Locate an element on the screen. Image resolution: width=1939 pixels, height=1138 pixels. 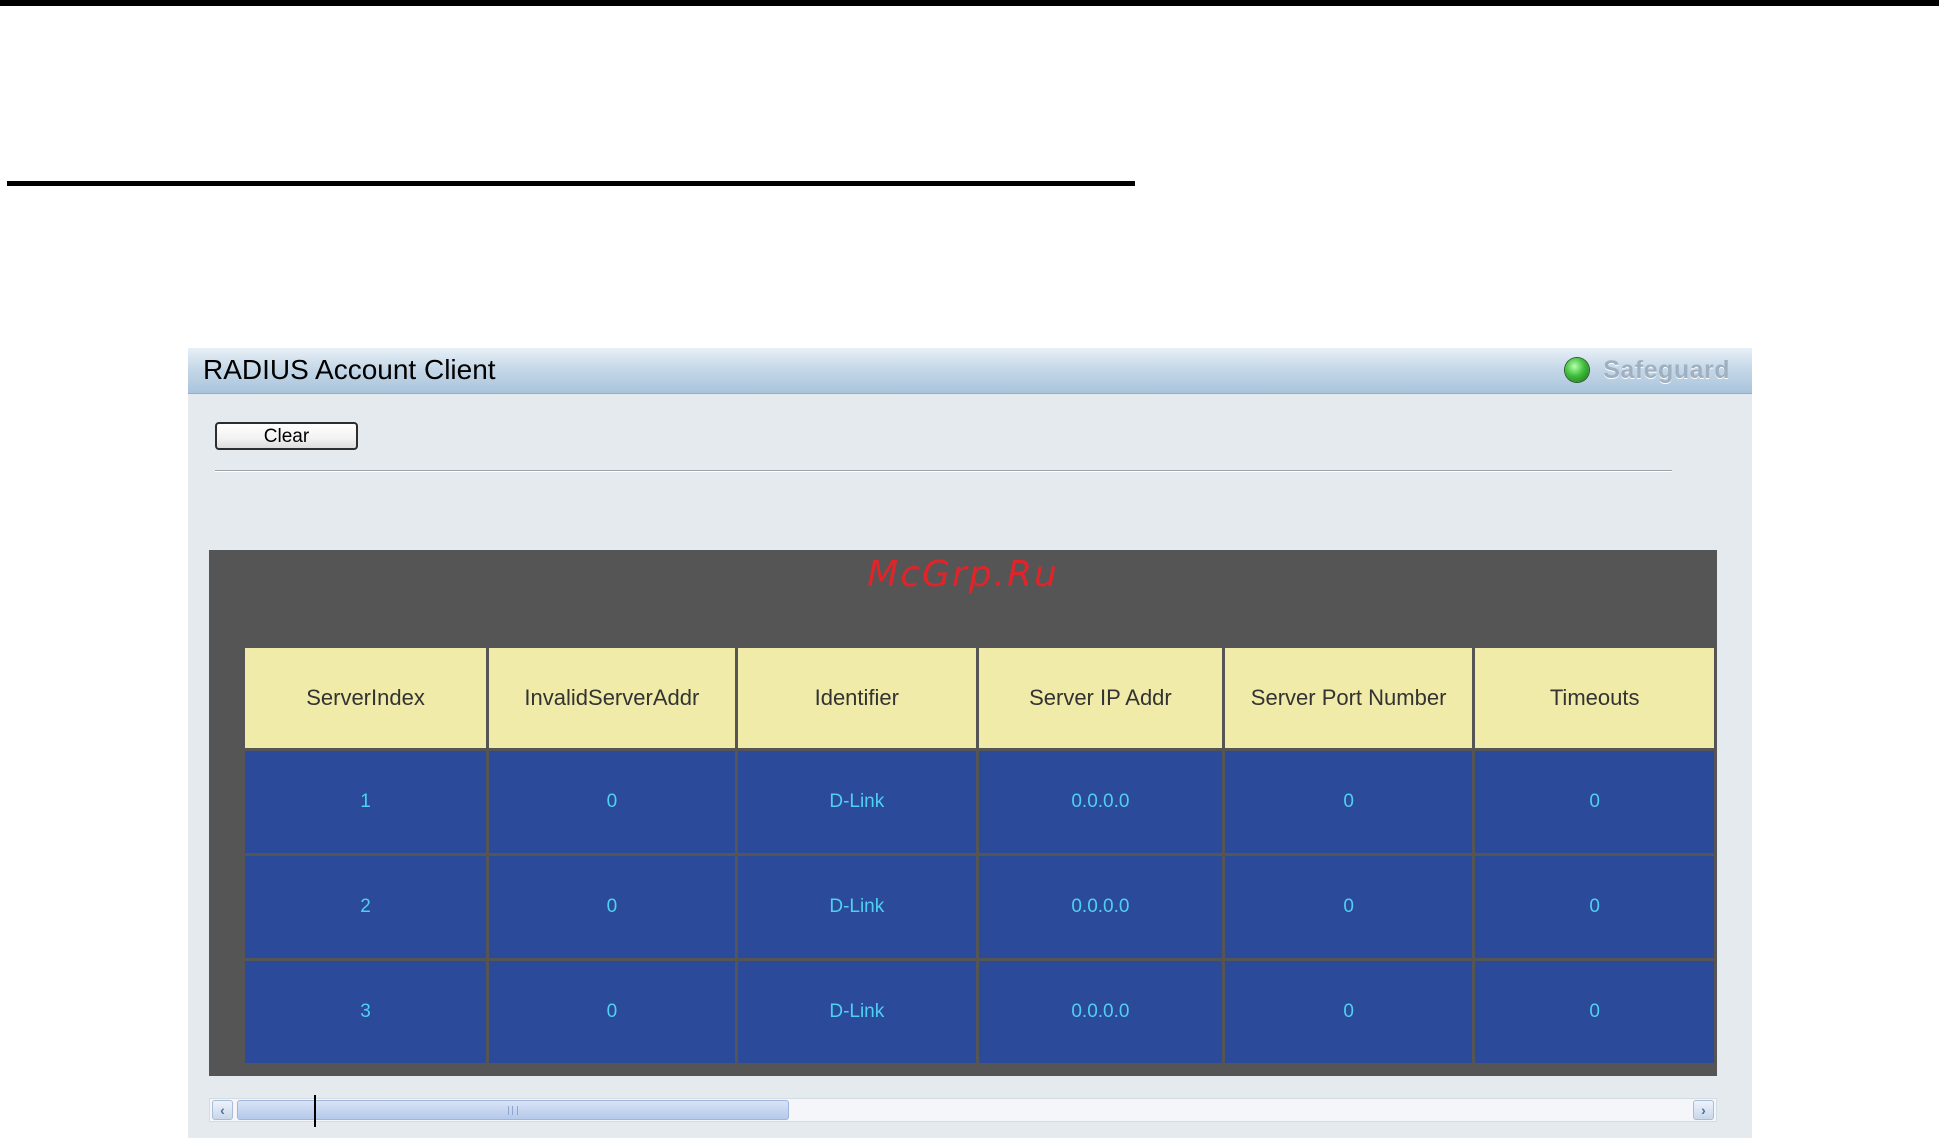
mouse-text-cursor is located at coordinates (315, 1111).